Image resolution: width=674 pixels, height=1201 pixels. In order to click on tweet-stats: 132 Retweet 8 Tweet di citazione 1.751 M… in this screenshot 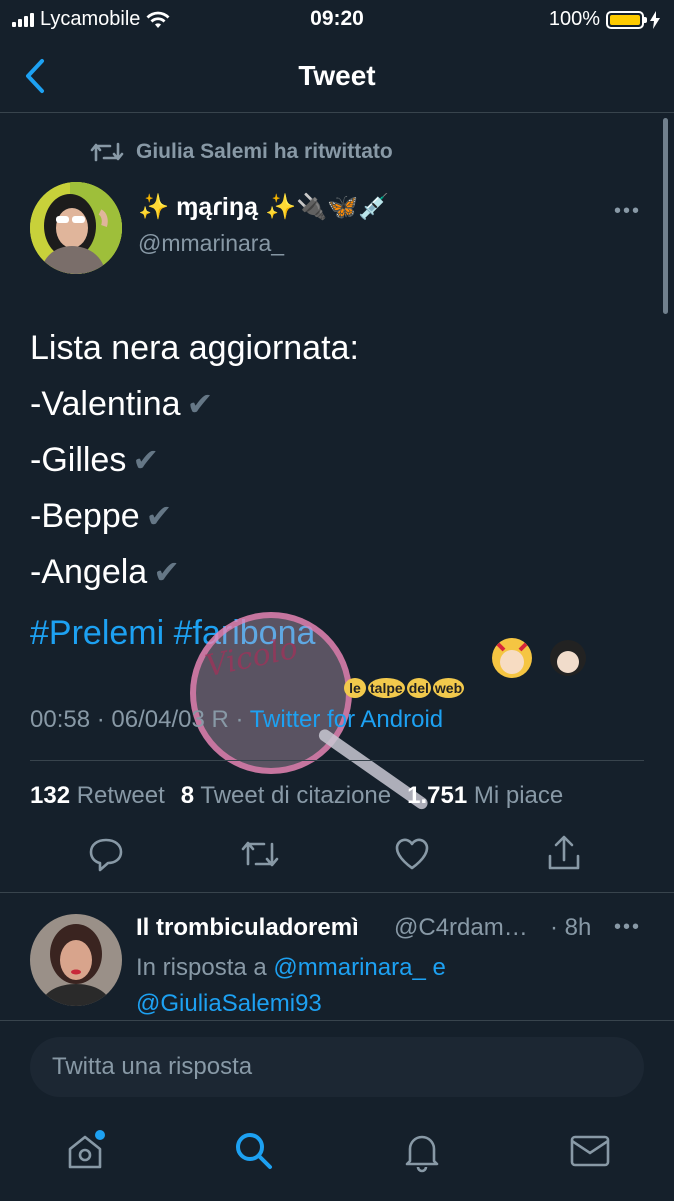, I will do `click(296, 796)`.